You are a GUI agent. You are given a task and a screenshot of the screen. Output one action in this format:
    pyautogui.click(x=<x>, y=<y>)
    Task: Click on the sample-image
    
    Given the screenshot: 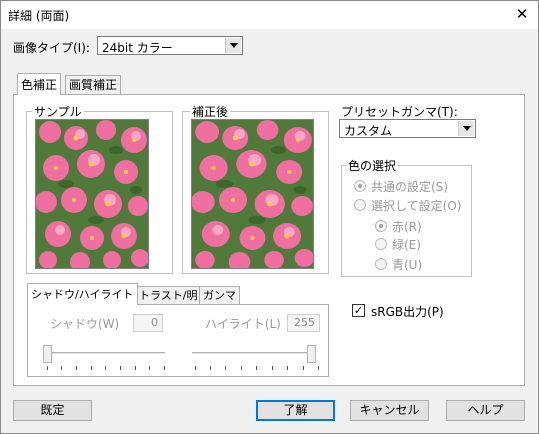 What is the action you would take?
    pyautogui.click(x=92, y=194)
    